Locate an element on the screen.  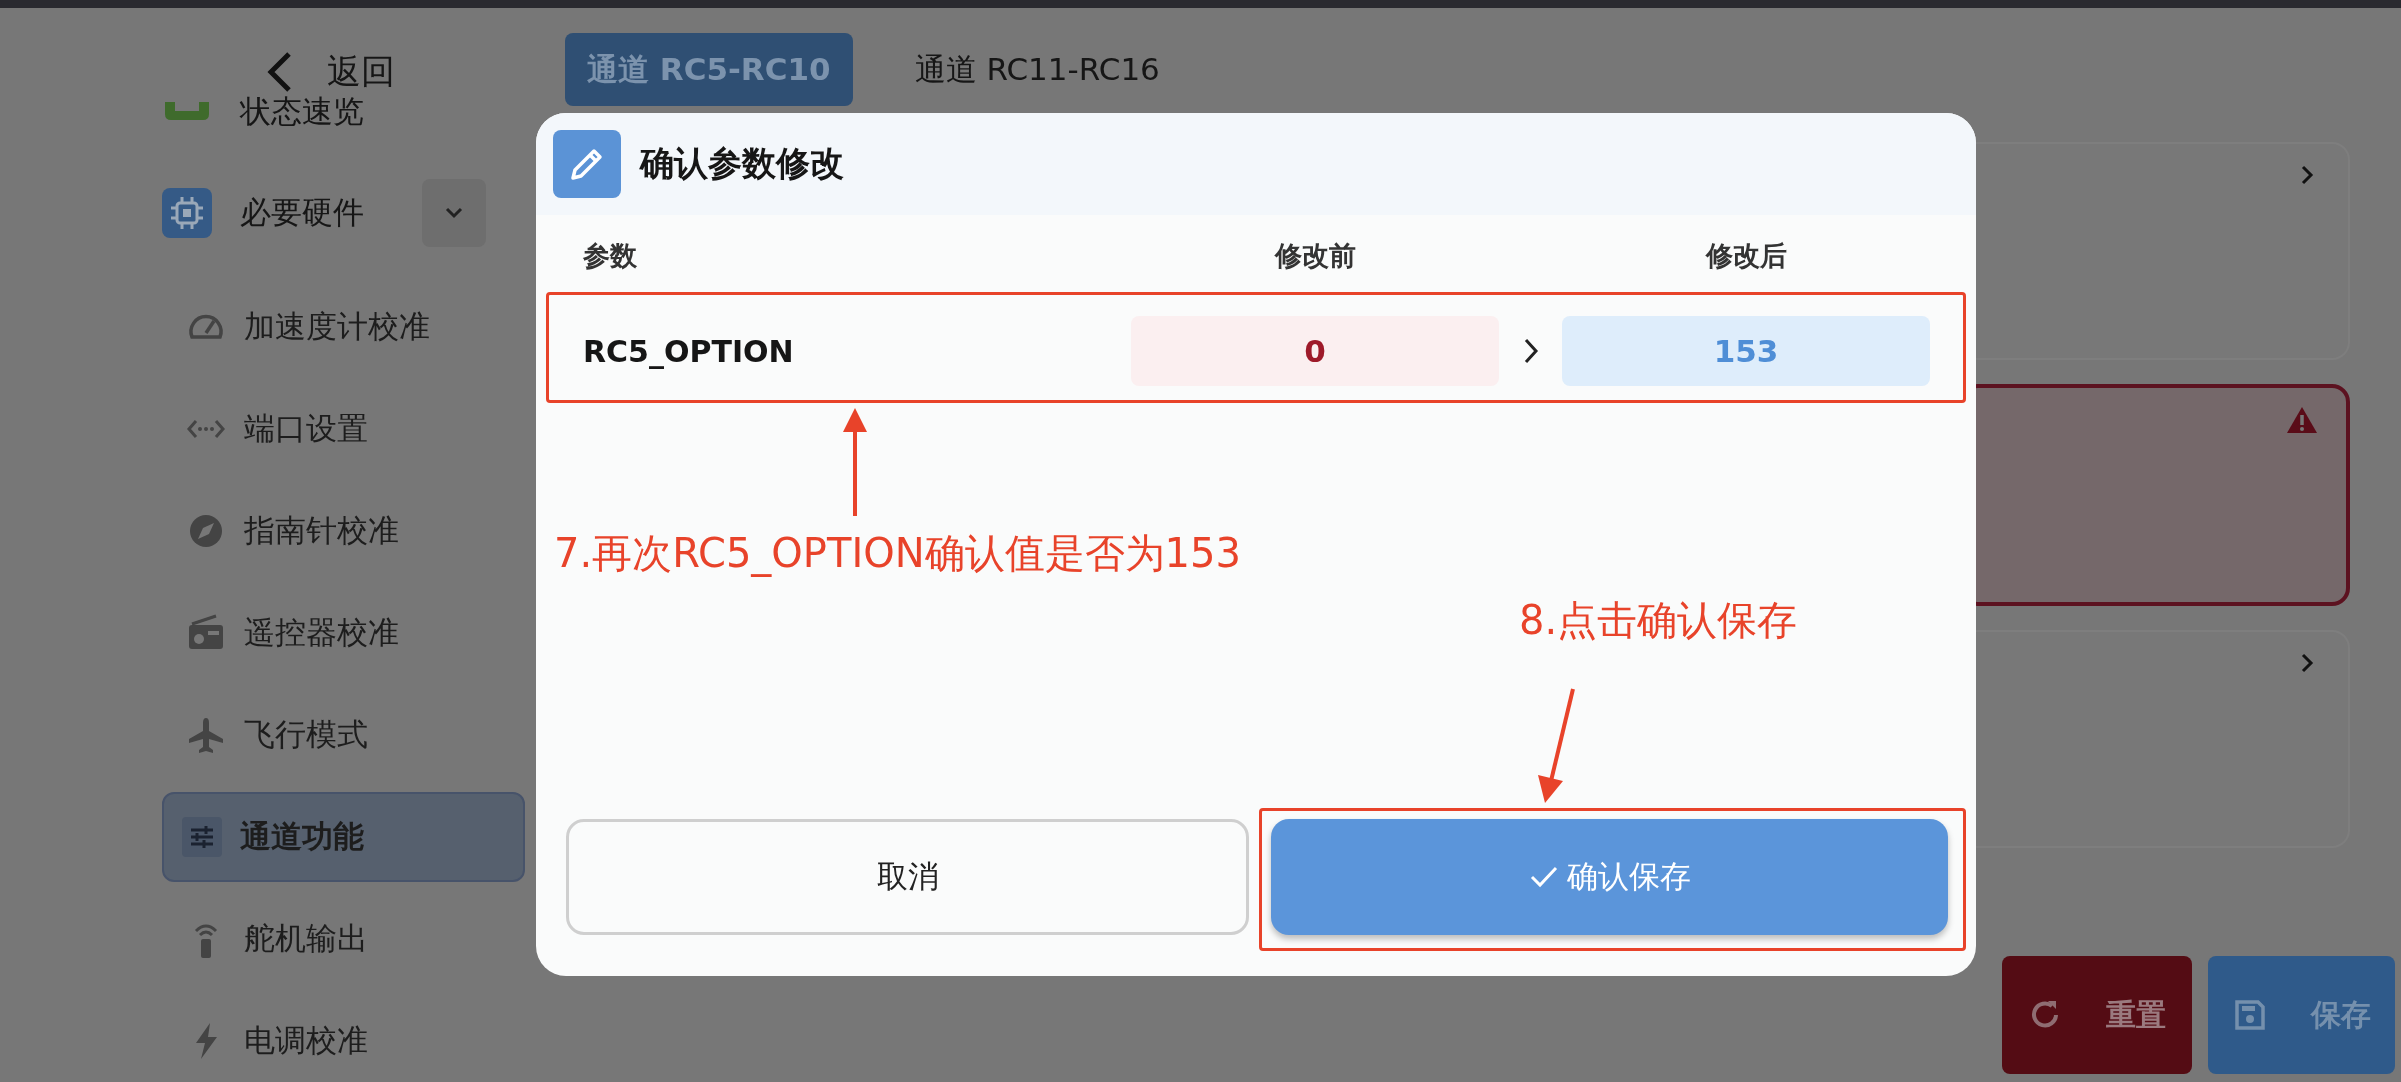
checkmark-icon is located at coordinates (1543, 877).